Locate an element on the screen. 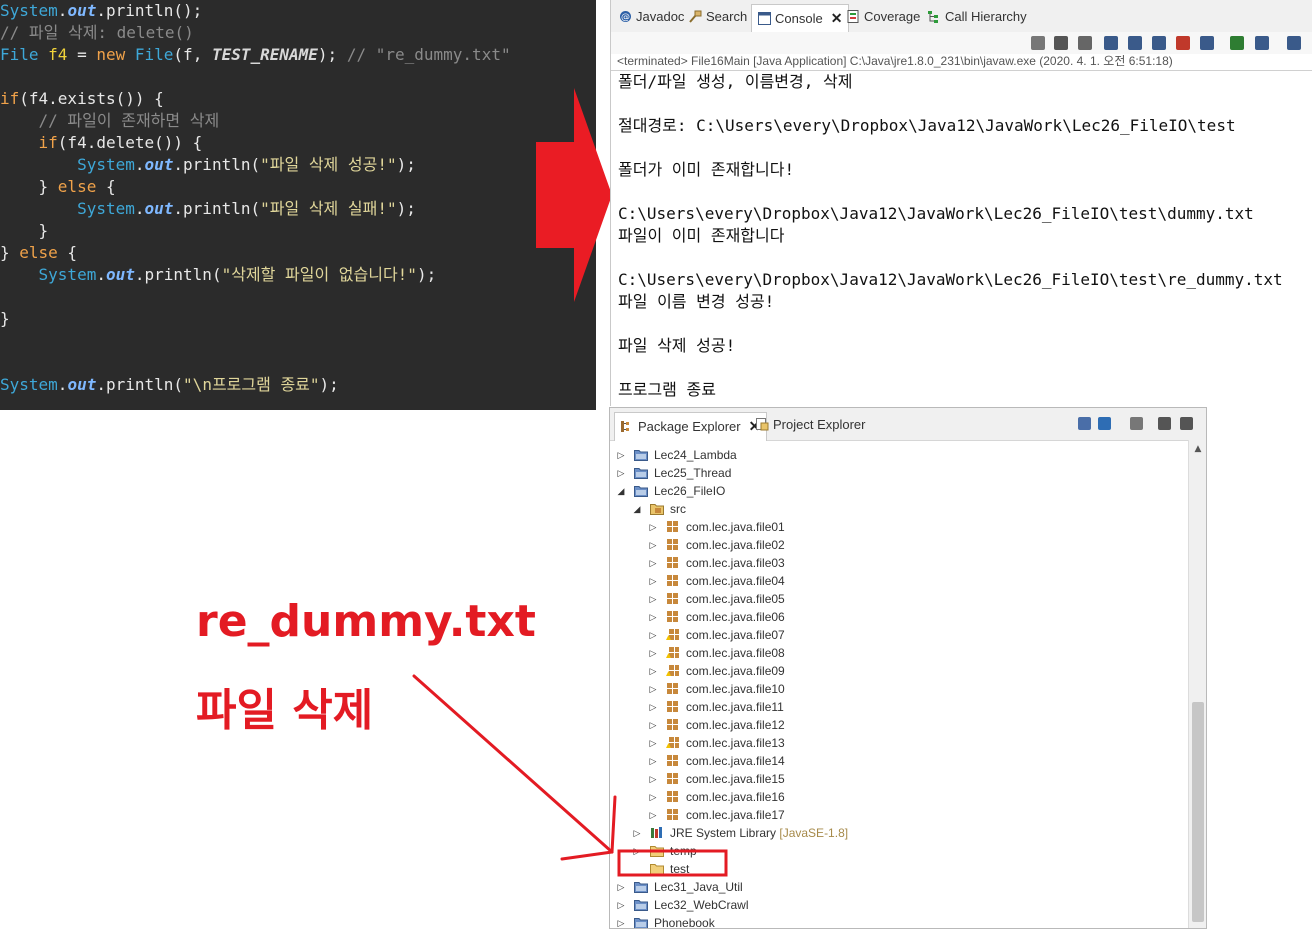 The image size is (1312, 929). tree-item: ▷ com.lec.java.file01 is located at coordinates (899, 527).